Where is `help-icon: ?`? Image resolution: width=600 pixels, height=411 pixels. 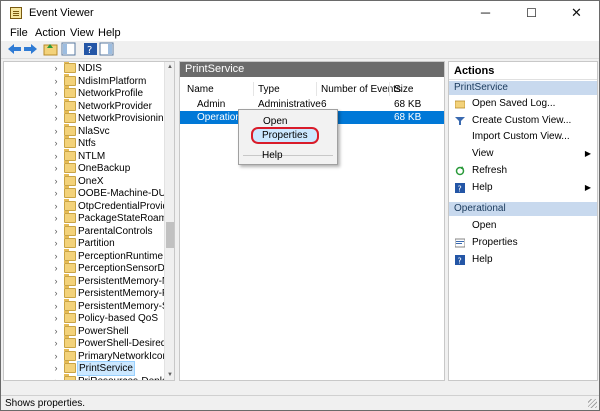
help-icon: ? is located at coordinates (90, 49).